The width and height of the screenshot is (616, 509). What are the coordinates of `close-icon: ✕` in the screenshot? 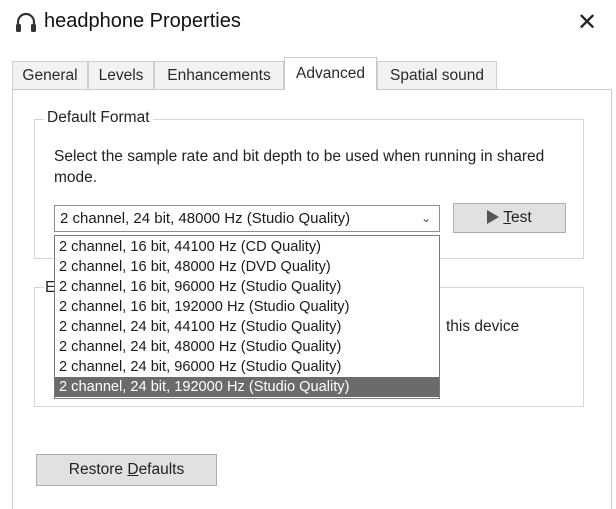 It's located at (587, 22).